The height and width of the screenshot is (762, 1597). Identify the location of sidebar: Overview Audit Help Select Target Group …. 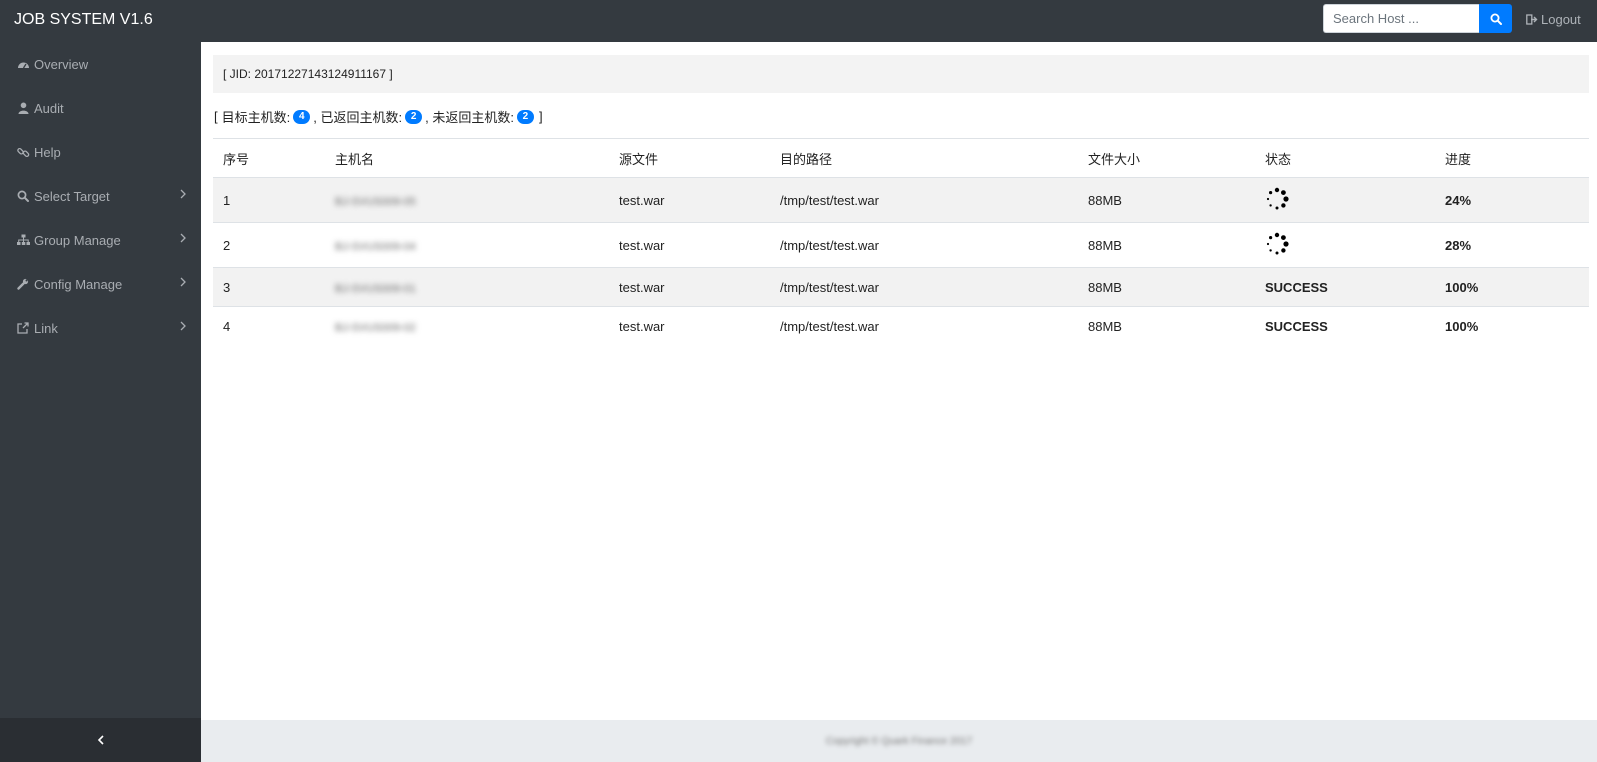
(100, 402).